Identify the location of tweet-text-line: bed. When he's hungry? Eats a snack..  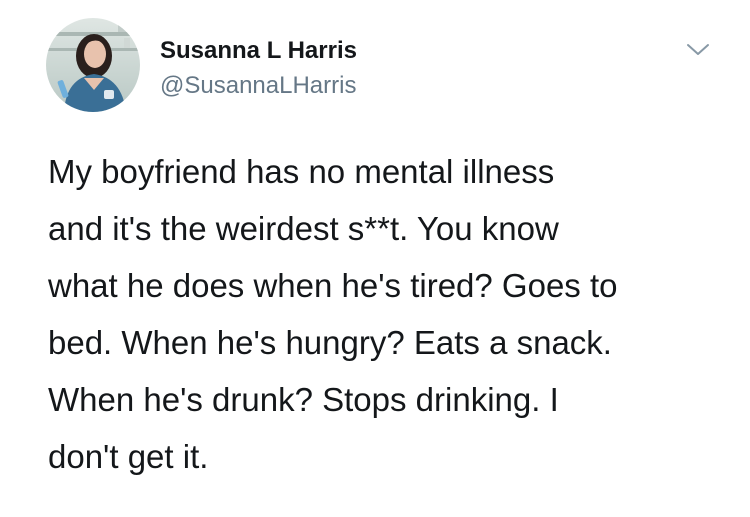
(330, 342).